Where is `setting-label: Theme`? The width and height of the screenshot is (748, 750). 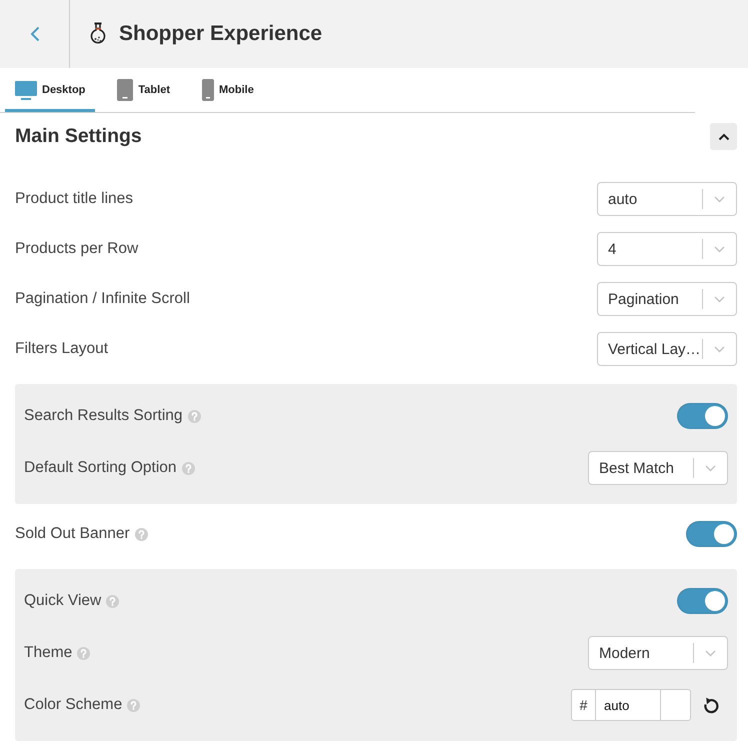
setting-label: Theme is located at coordinates (48, 653).